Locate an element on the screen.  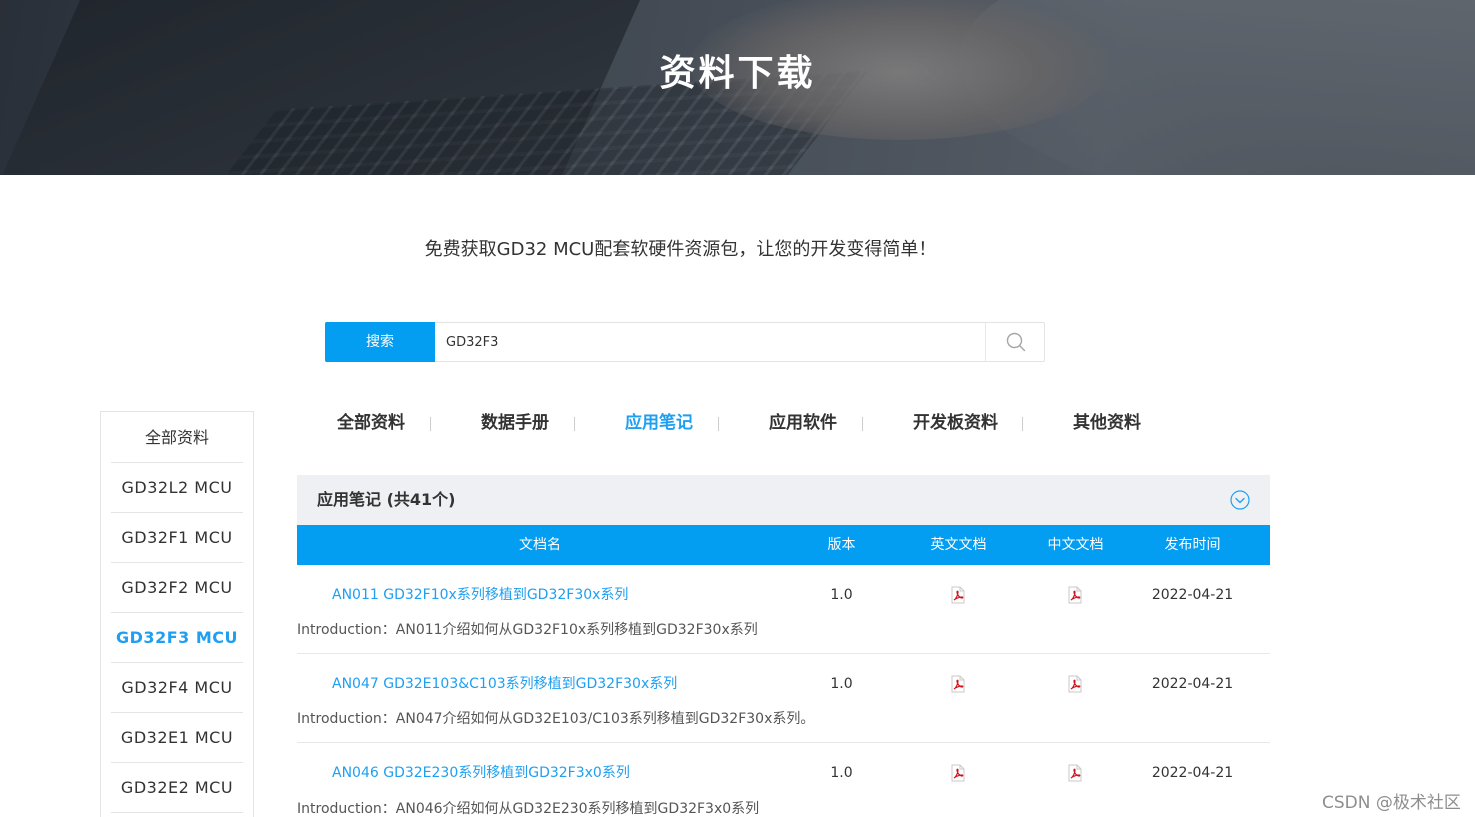
search-button: 搜索 is located at coordinates (380, 342).